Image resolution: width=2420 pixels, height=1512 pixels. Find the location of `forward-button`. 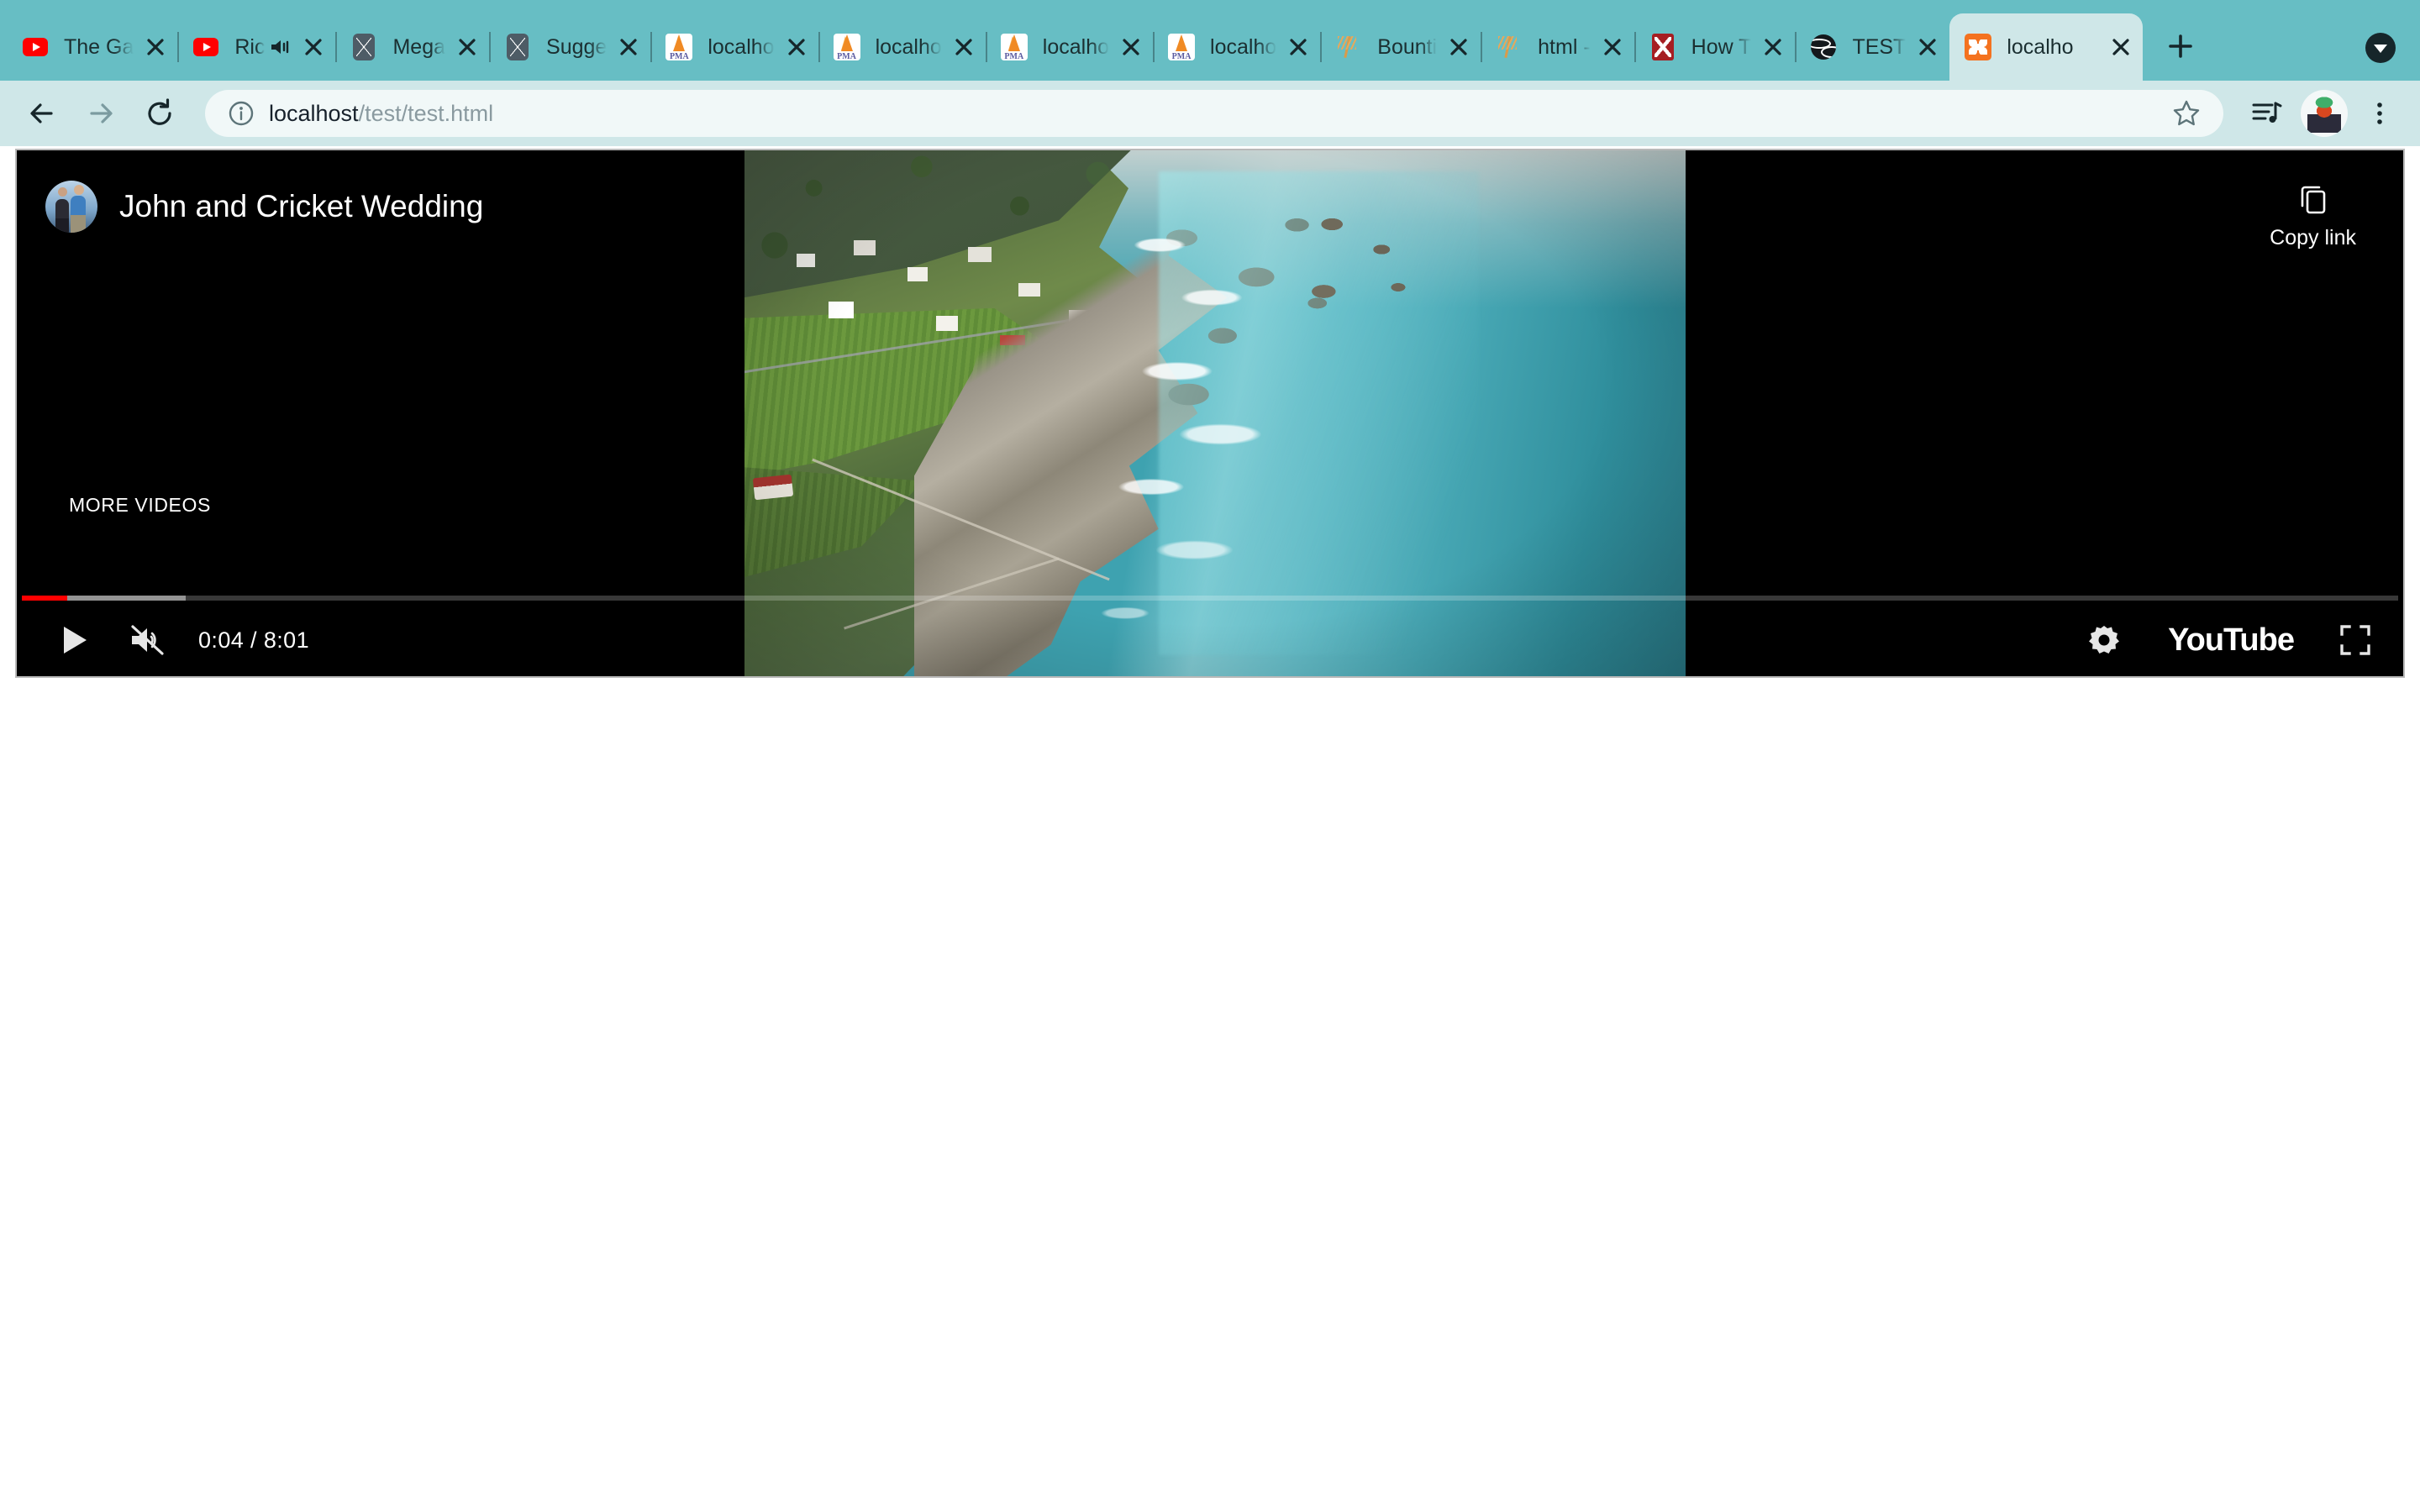

forward-button is located at coordinates (101, 113).